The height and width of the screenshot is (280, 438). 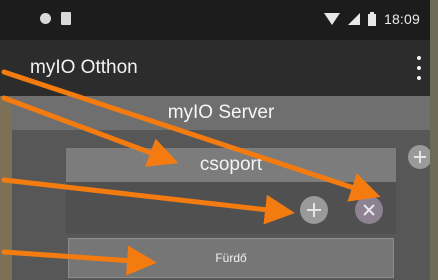 What do you see at coordinates (353, 19) in the screenshot?
I see `cell-signal-icon` at bounding box center [353, 19].